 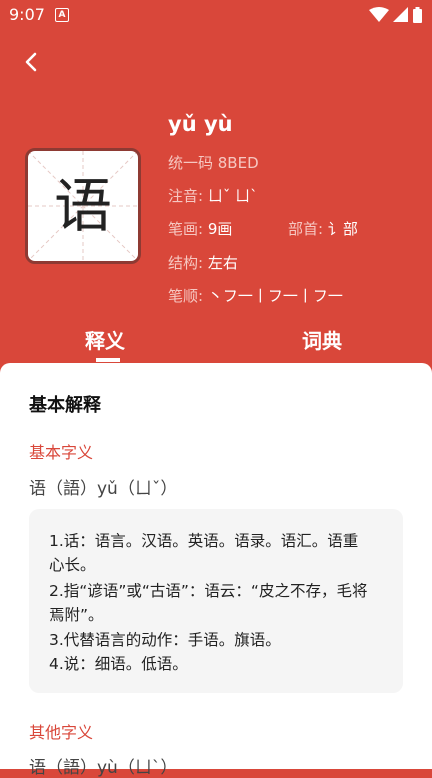 What do you see at coordinates (61, 452) in the screenshot?
I see `basic-meaning-title: 基本字义` at bounding box center [61, 452].